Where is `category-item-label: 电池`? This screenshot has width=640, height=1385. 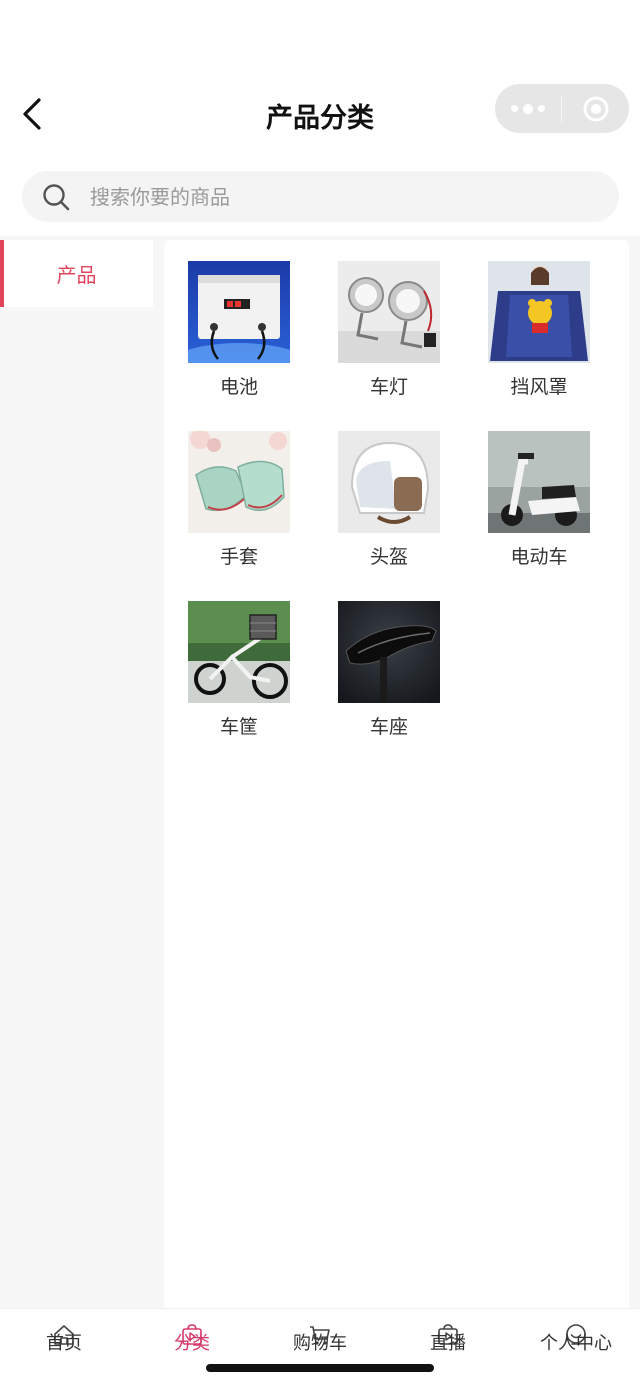
category-item-label: 电池 is located at coordinates (238, 387).